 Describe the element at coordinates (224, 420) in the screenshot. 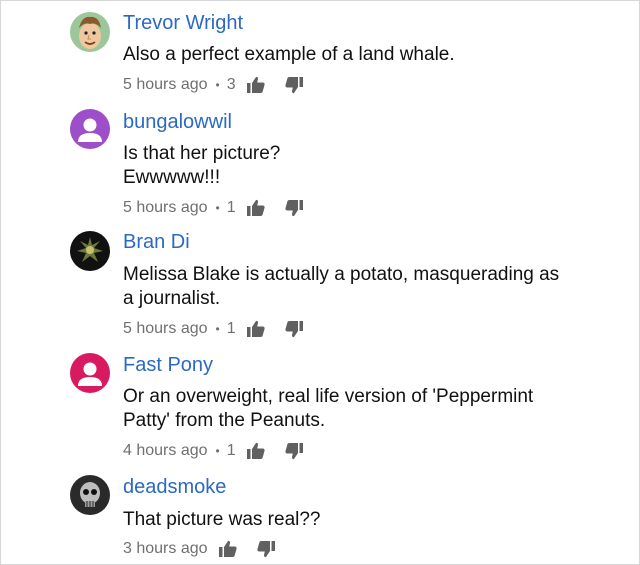

I see `comment-text-line: Patty' from the Peanuts.` at that location.